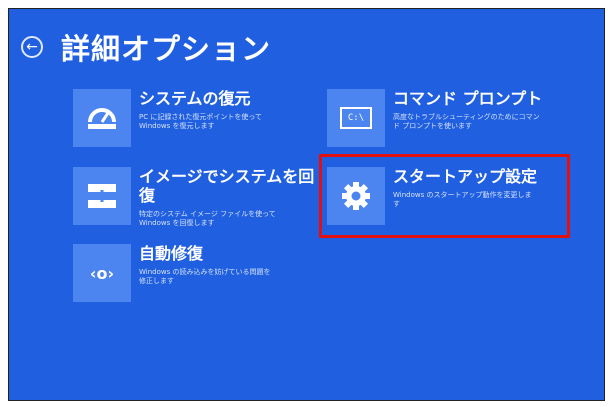  What do you see at coordinates (171, 253) in the screenshot?
I see `startup-repair-title: 自動修復` at bounding box center [171, 253].